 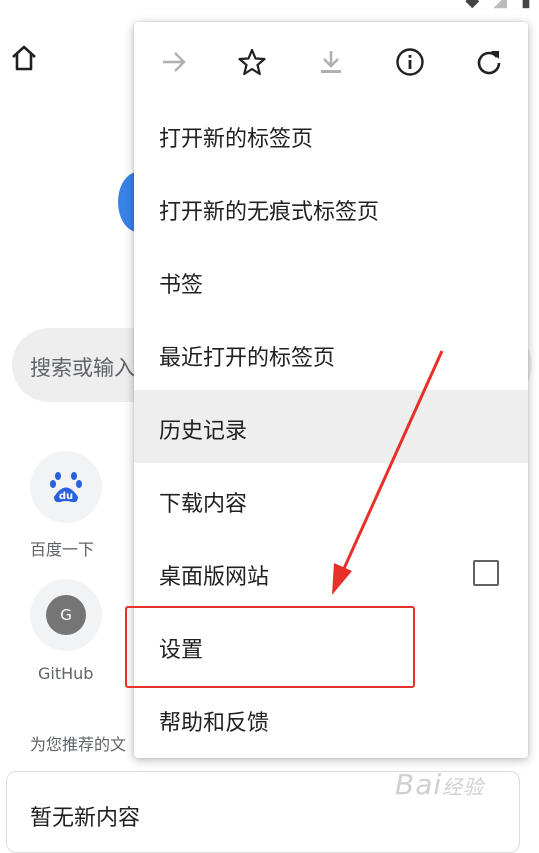 I want to click on recommend-label: 为您推荐的文, so click(x=78, y=744).